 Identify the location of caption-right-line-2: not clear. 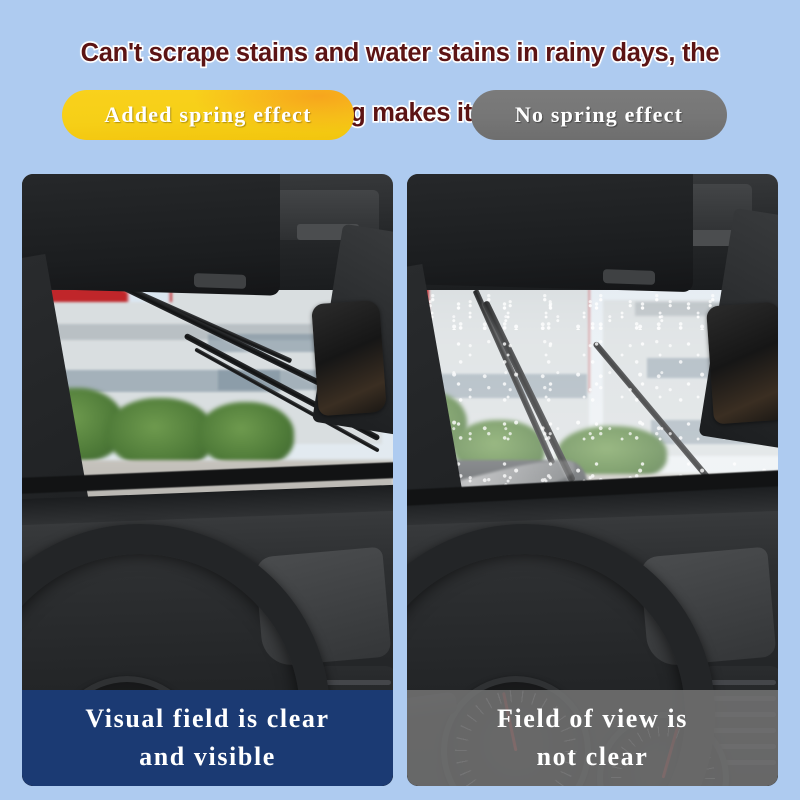
(592, 756).